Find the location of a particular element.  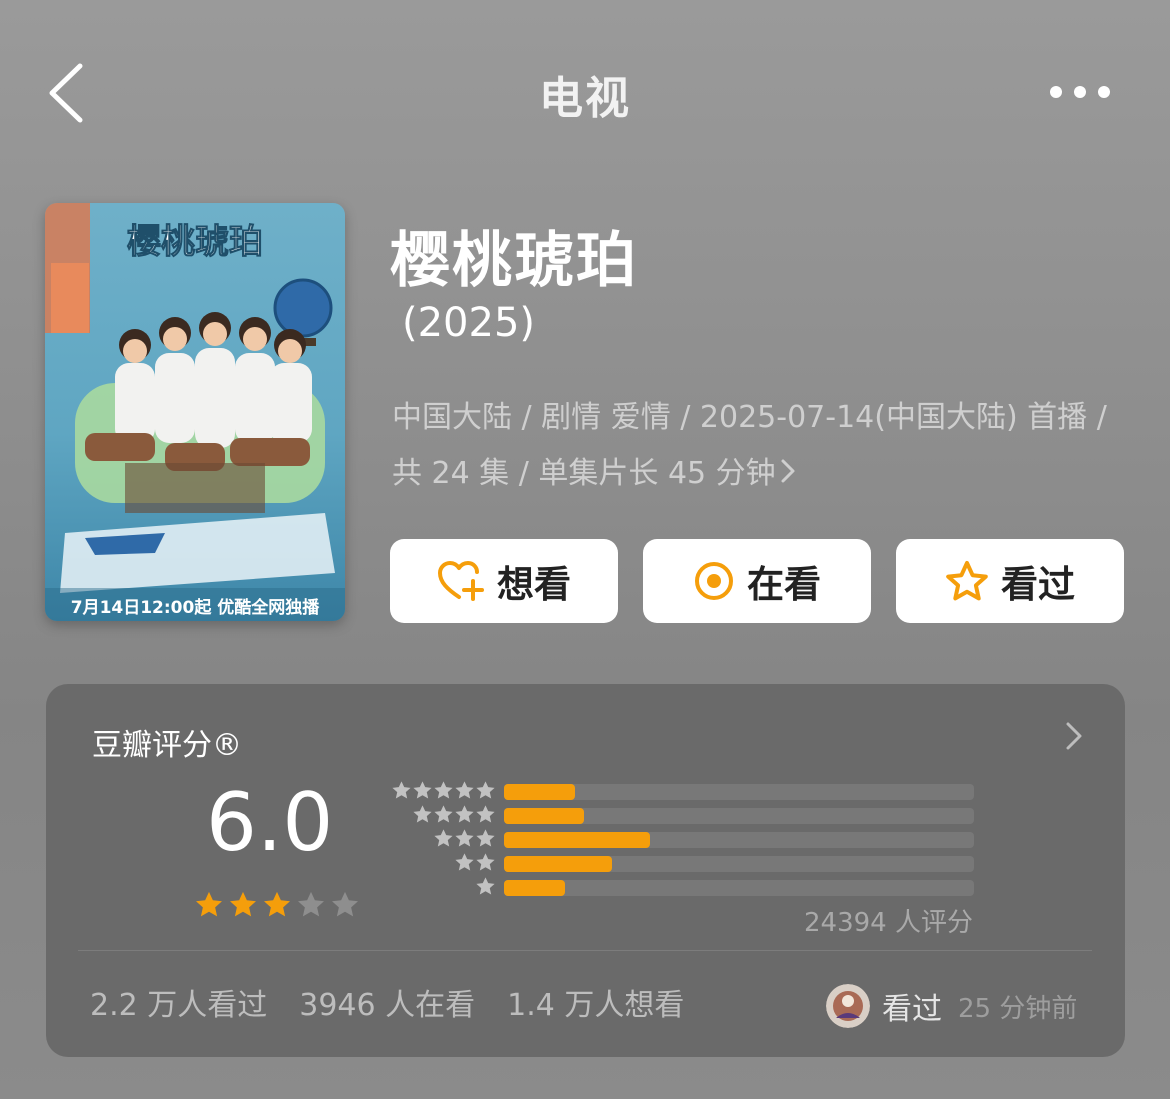

target-icon is located at coordinates (714, 581).